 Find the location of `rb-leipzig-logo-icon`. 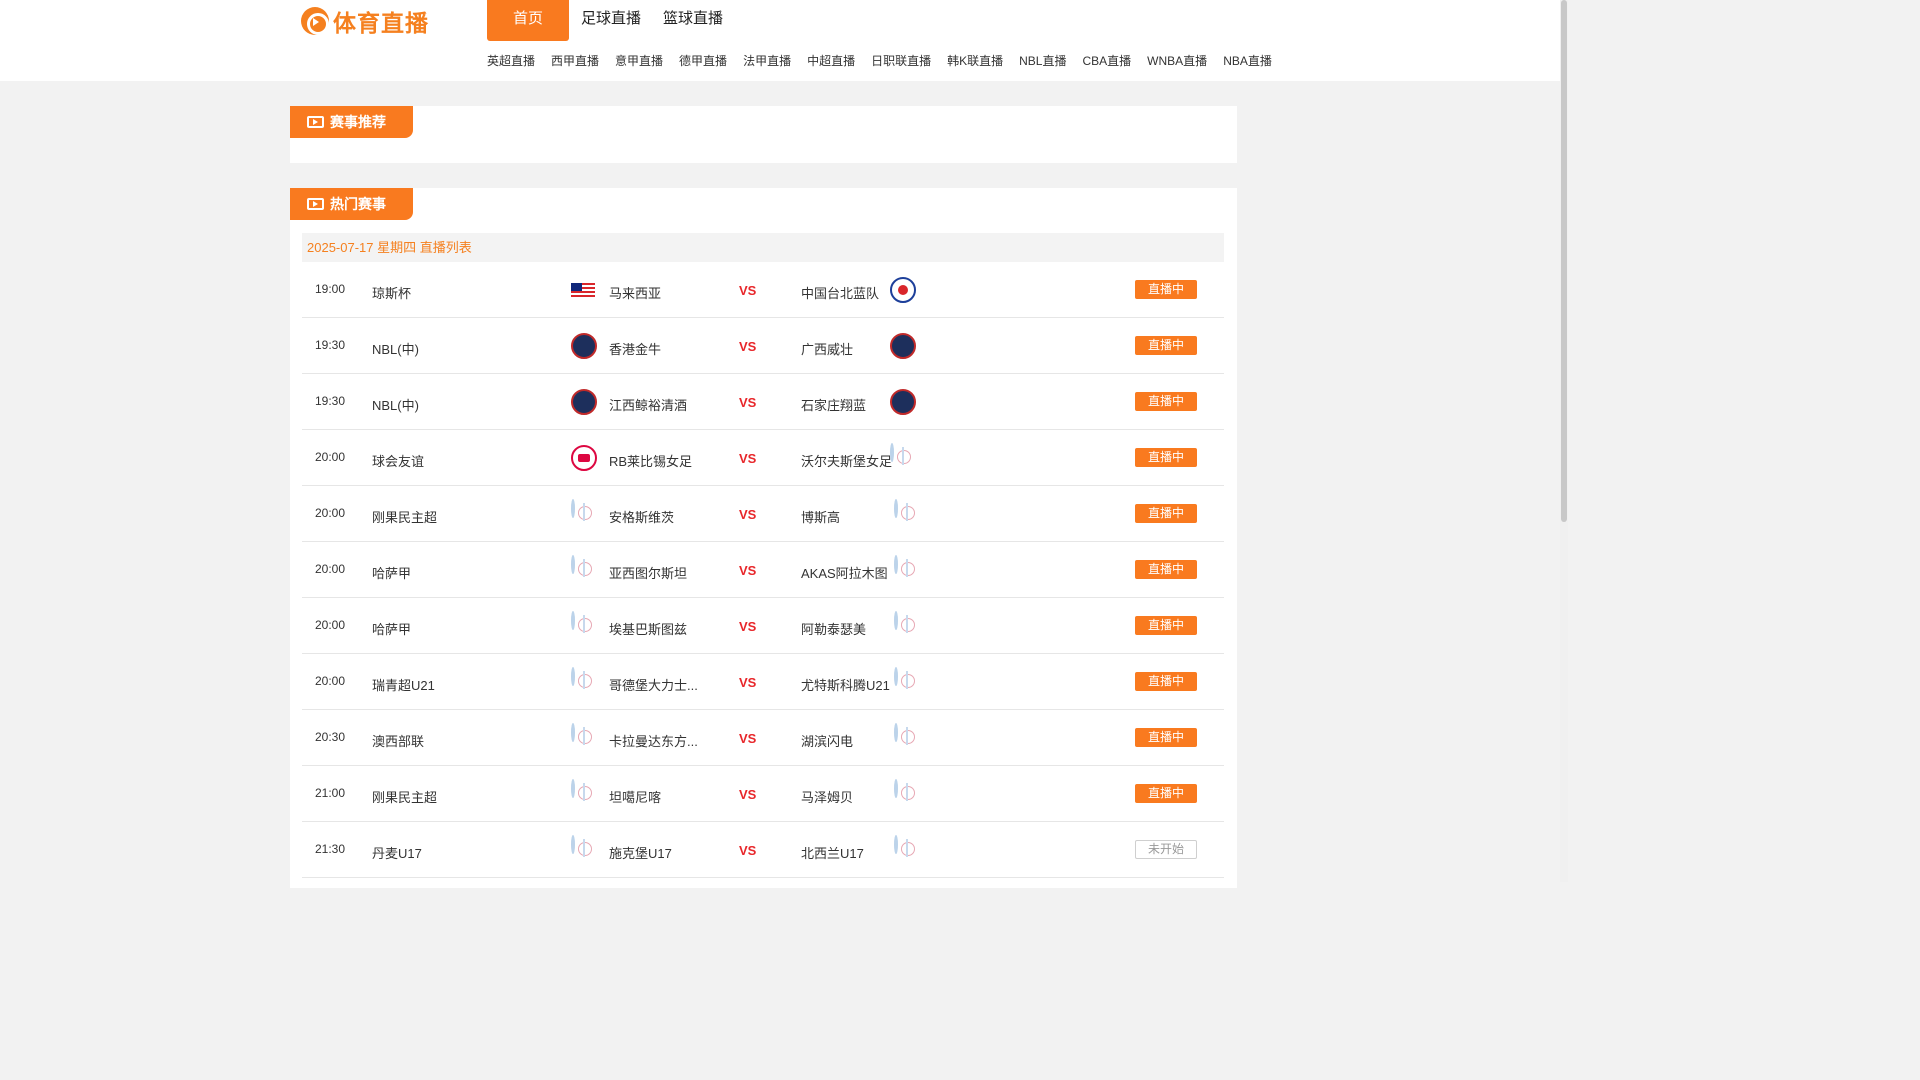

rb-leipzig-logo-icon is located at coordinates (584, 458).